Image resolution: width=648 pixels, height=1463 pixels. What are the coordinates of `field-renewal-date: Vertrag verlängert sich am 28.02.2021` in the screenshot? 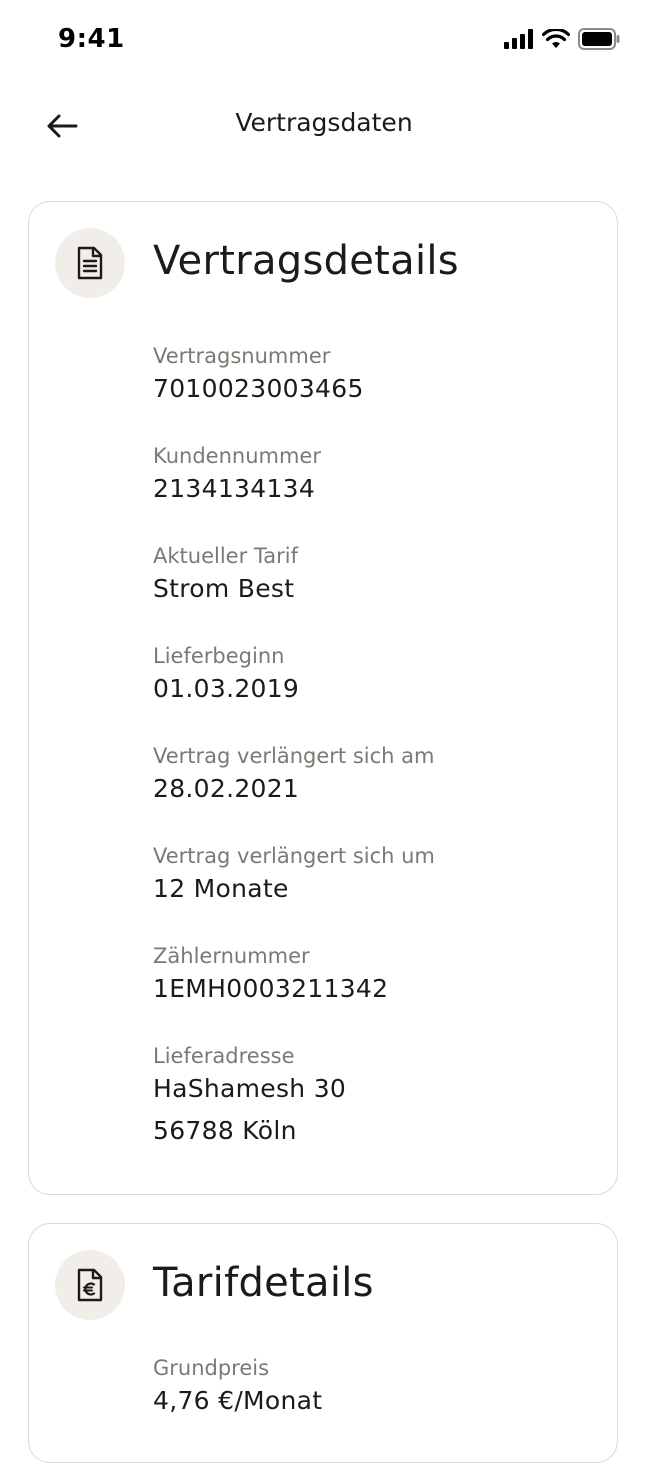 It's located at (373, 774).